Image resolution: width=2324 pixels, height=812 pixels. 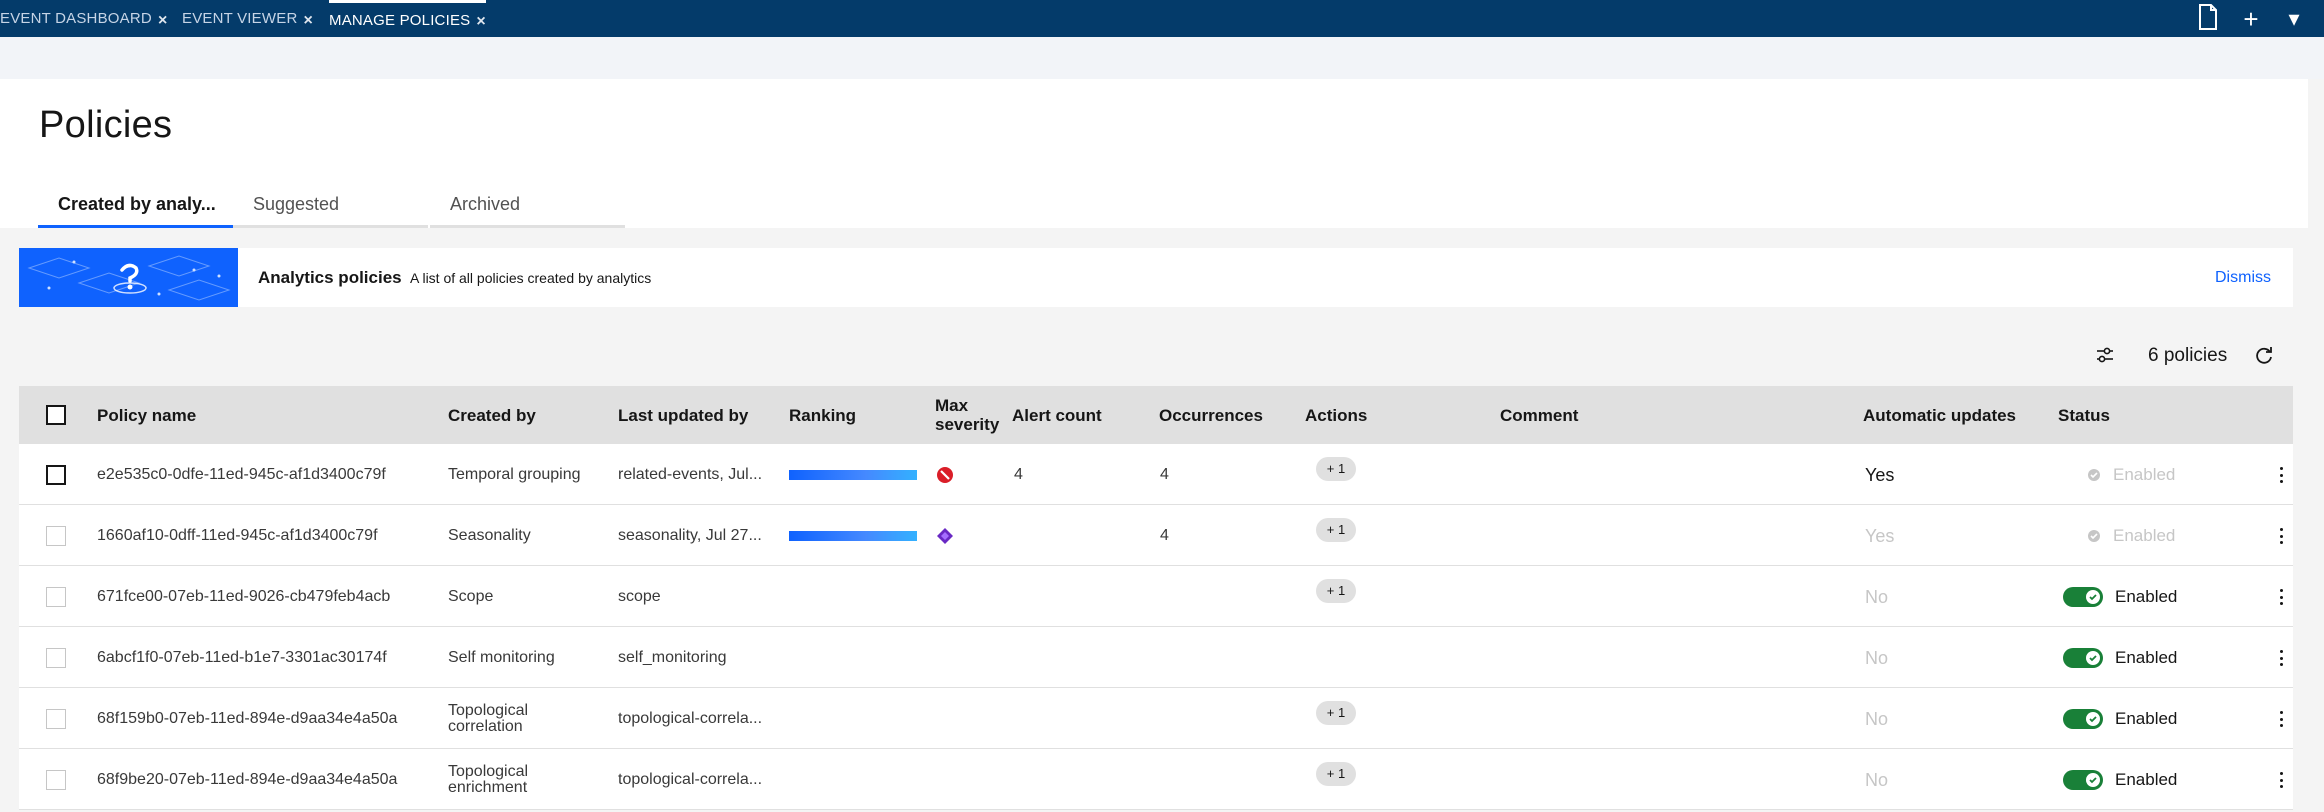 I want to click on created-by: Topological enrichment, so click(x=488, y=779).